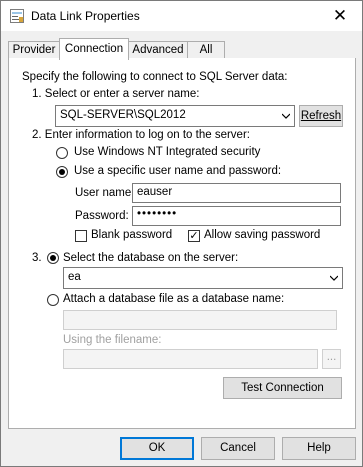 This screenshot has height=467, width=363. Describe the element at coordinates (81, 236) in the screenshot. I see `blank-password-checkbox` at that location.